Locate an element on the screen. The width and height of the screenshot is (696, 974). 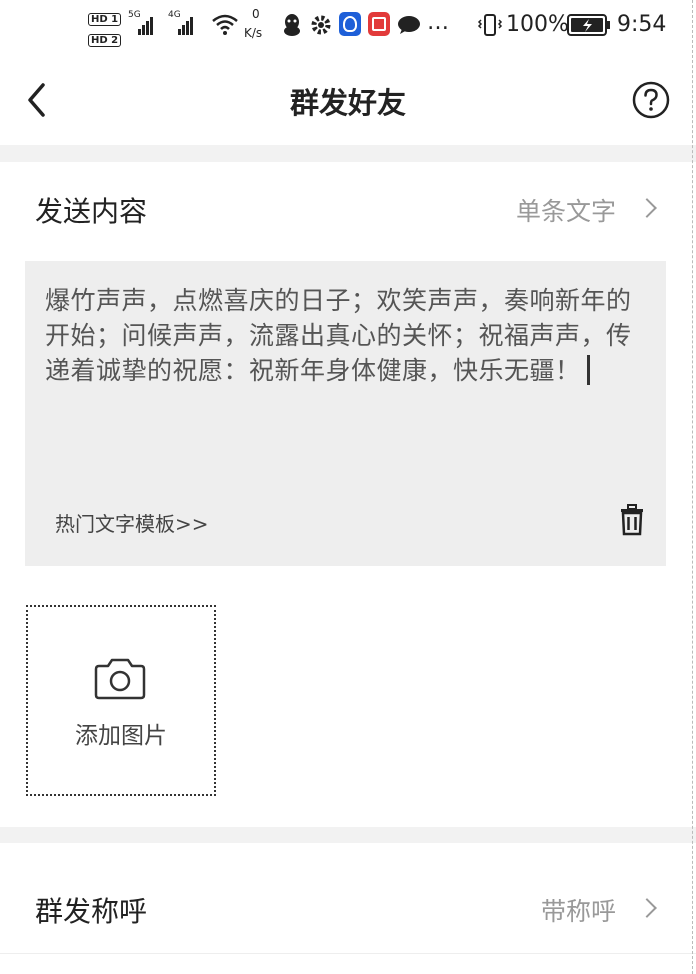
page-title: 群发好友 is located at coordinates (347, 103).